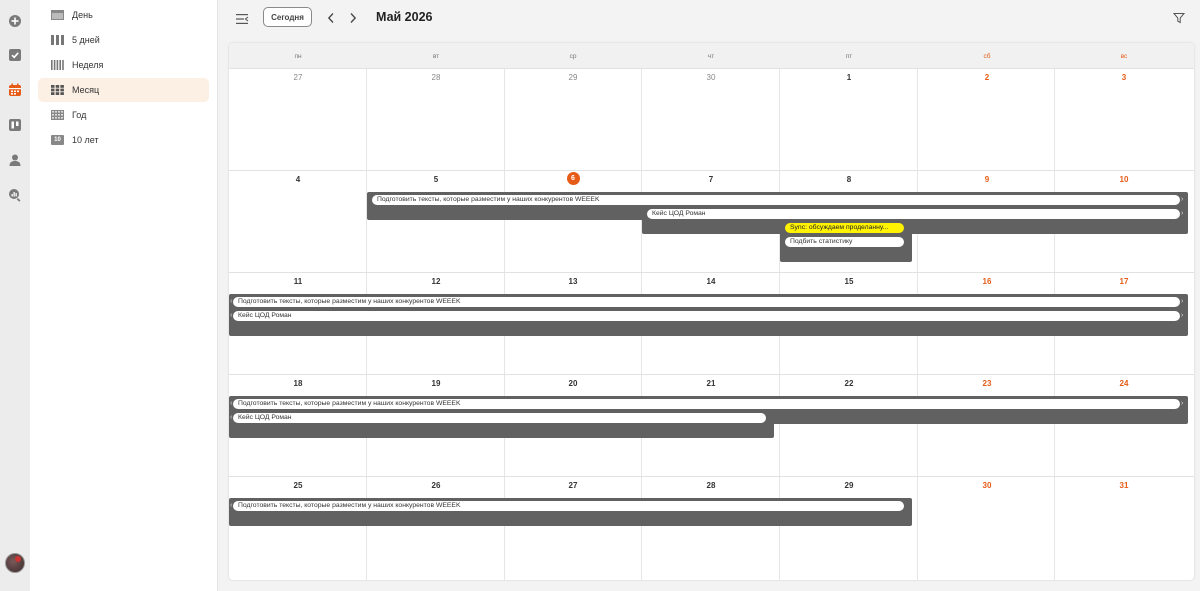 This screenshot has width=1200, height=591. I want to click on calendar-toolbar: Сегодня Май 2026, so click(709, 19).